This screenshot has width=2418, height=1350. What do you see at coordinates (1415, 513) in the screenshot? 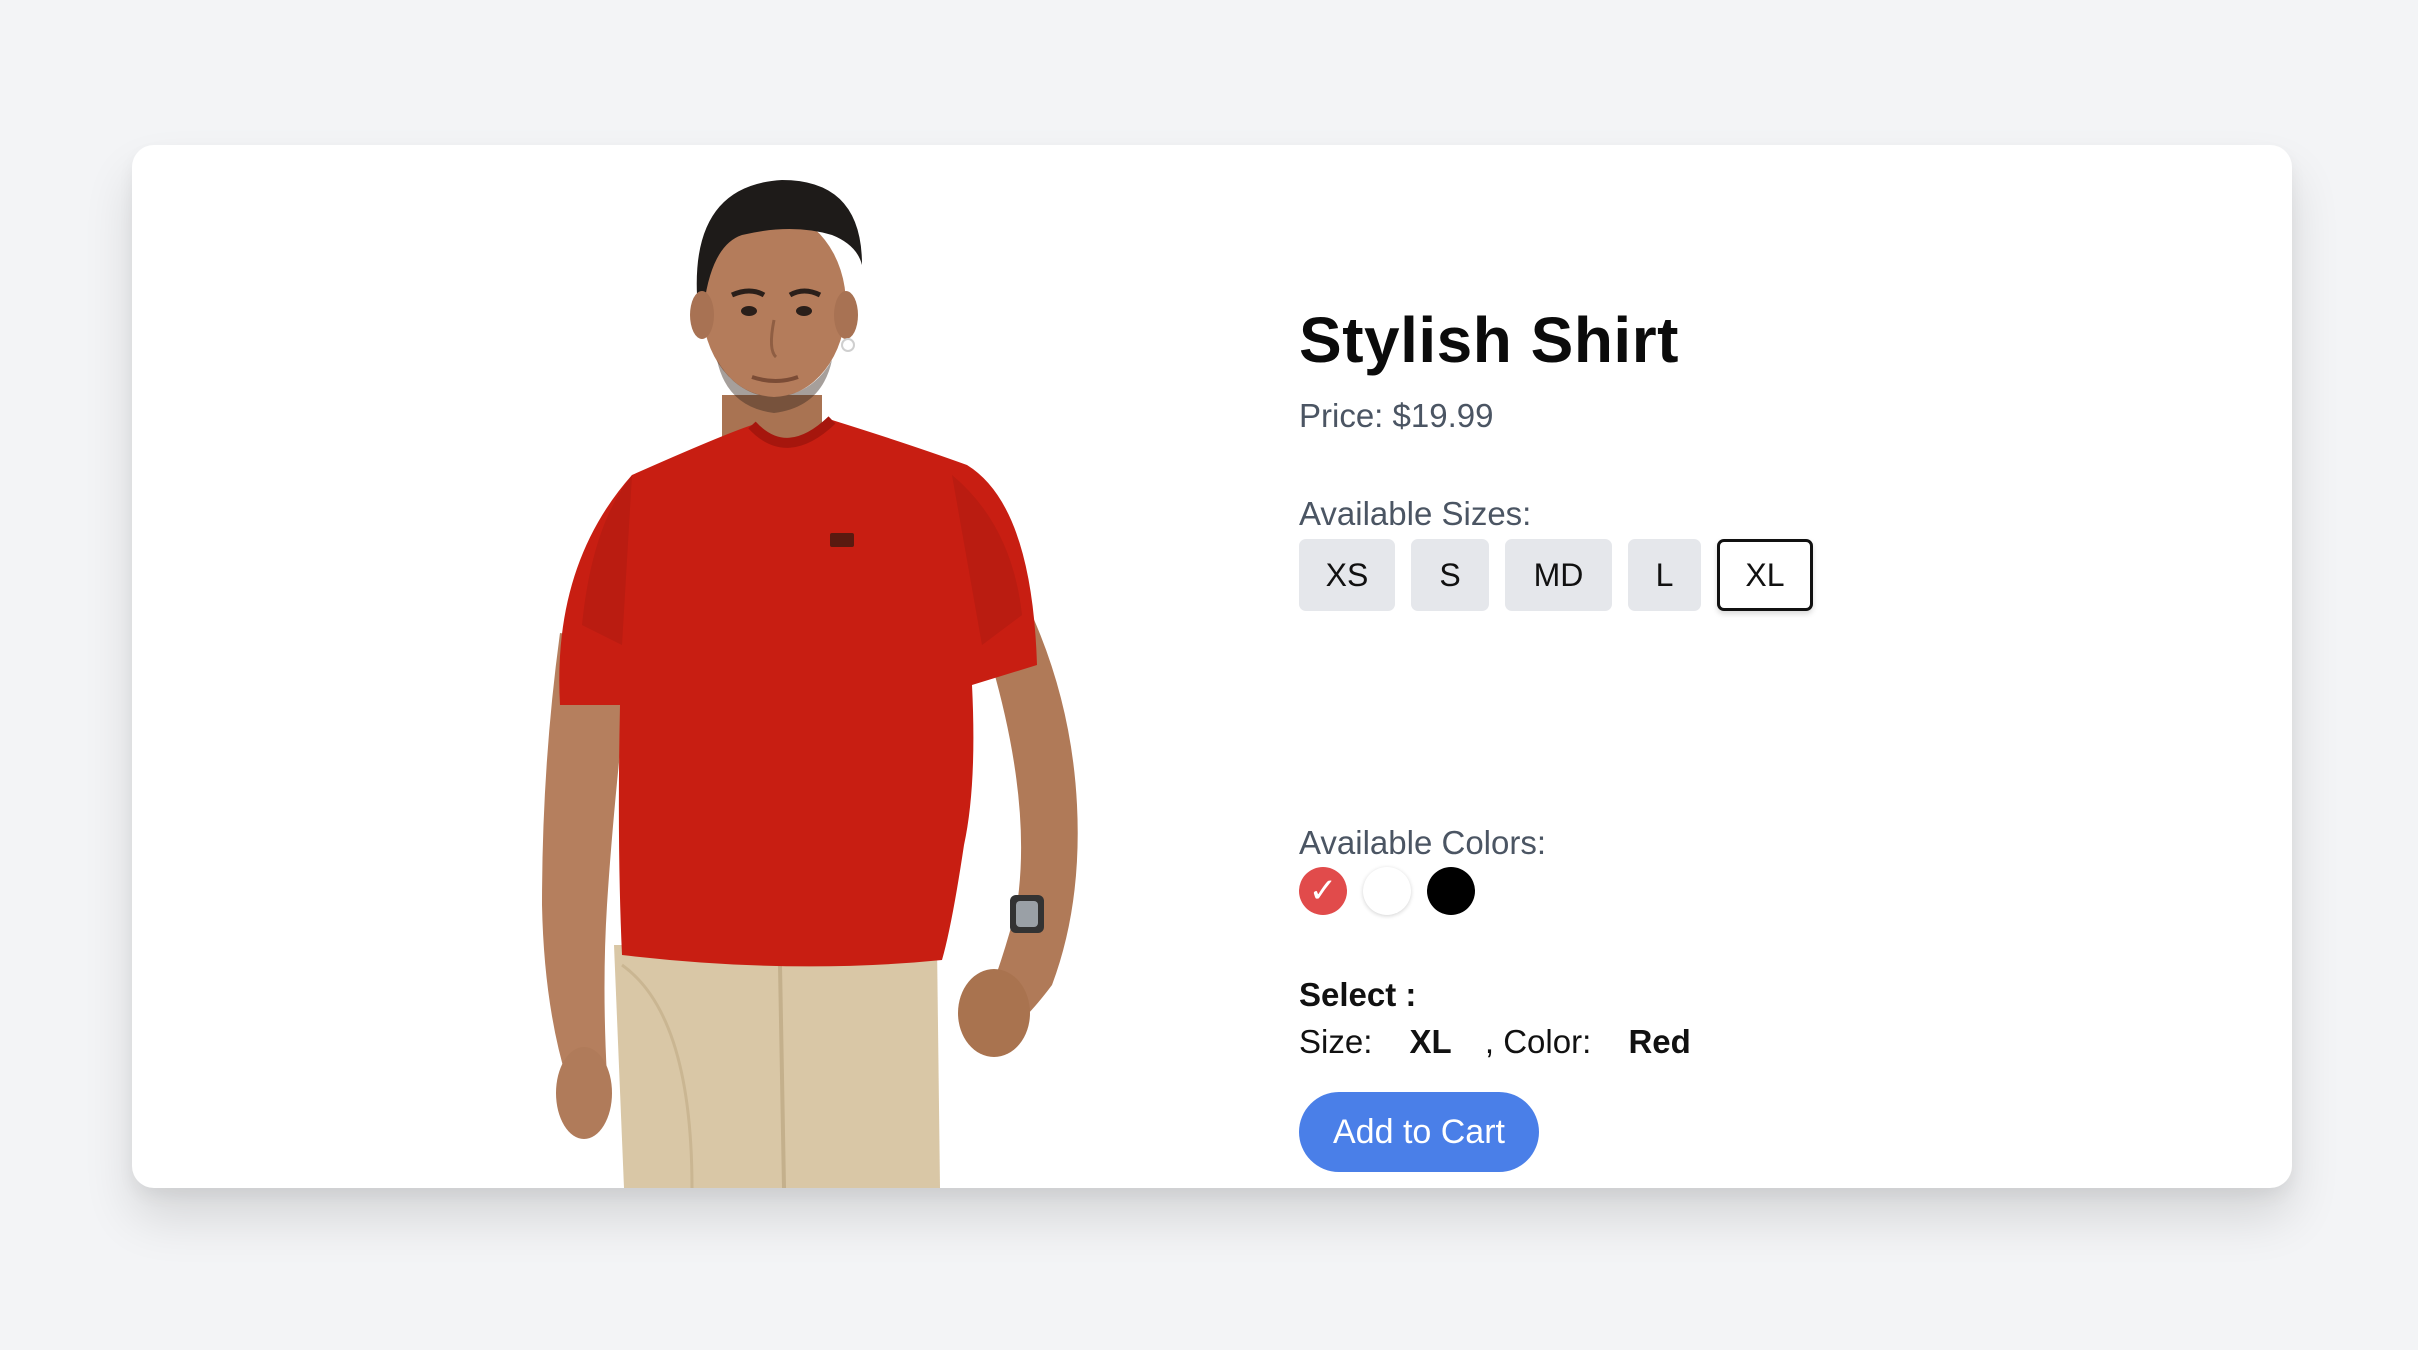
I see `sizes-label: Available Sizes:` at bounding box center [1415, 513].